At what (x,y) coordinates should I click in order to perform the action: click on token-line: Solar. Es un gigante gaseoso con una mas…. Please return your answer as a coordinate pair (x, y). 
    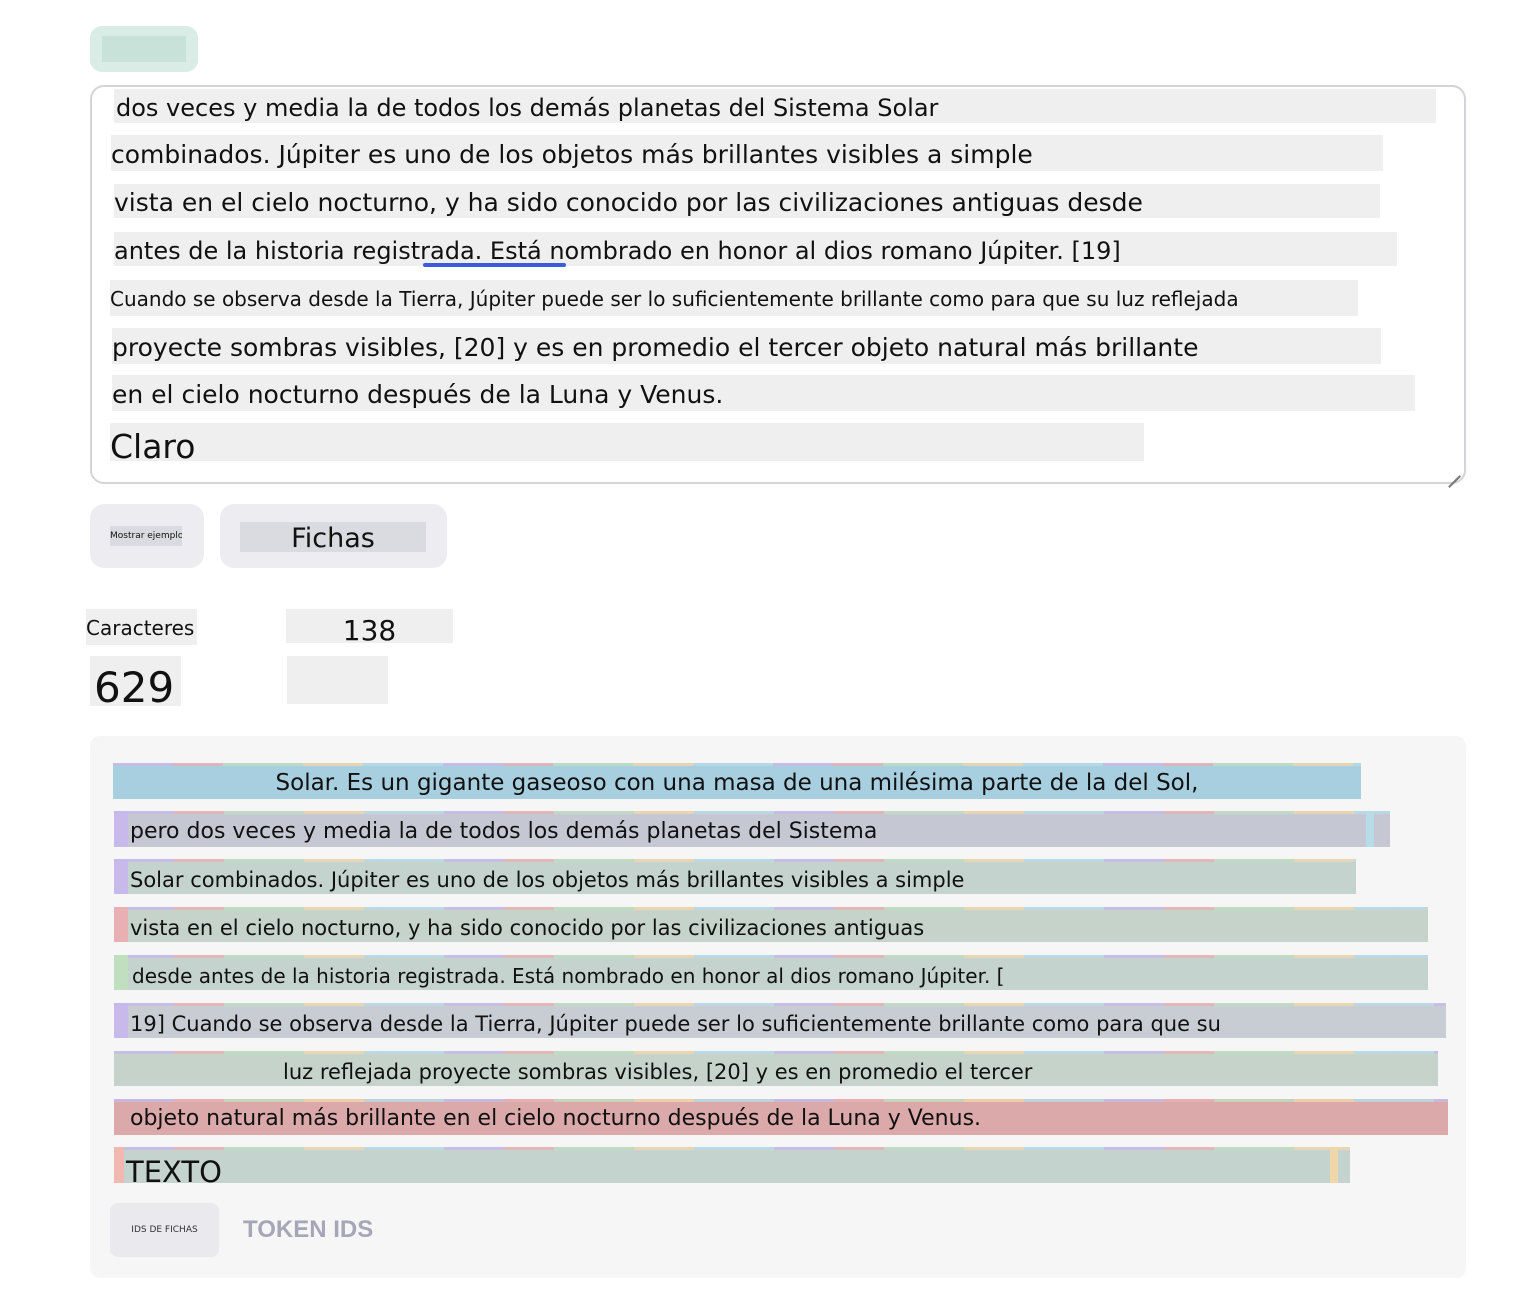
    Looking at the image, I should click on (737, 781).